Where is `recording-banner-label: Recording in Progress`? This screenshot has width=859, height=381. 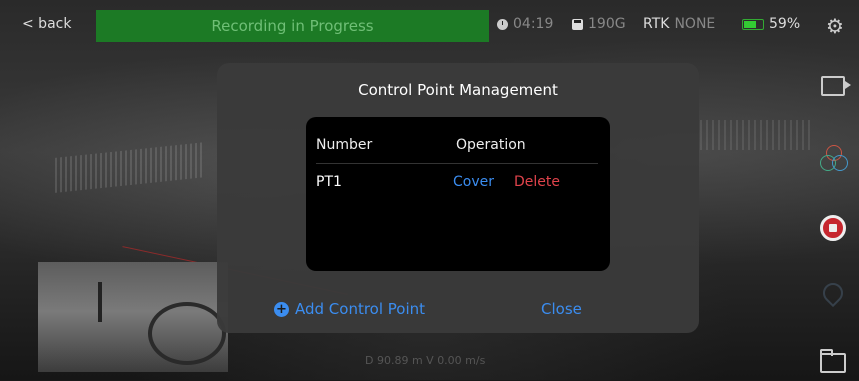 recording-banner-label: Recording in Progress is located at coordinates (292, 26).